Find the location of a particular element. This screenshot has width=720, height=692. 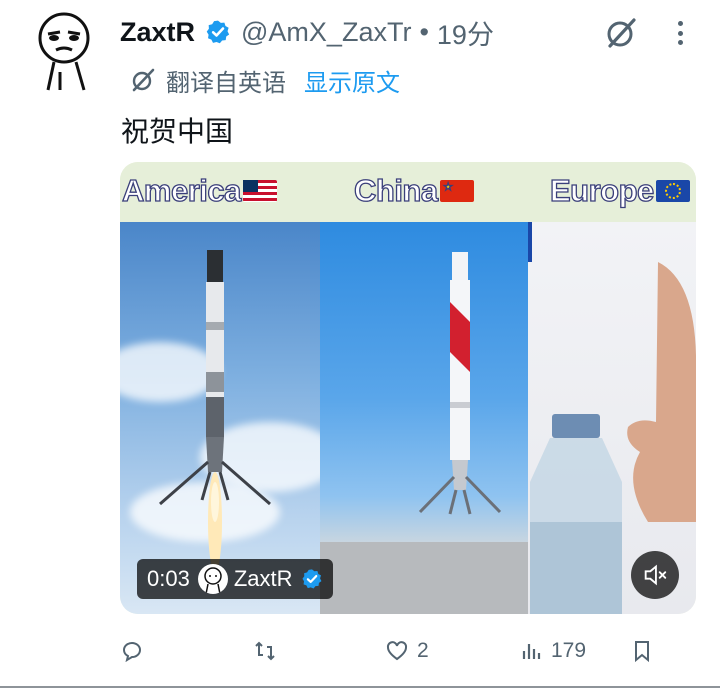

label-europe: Europe is located at coordinates (619, 191).